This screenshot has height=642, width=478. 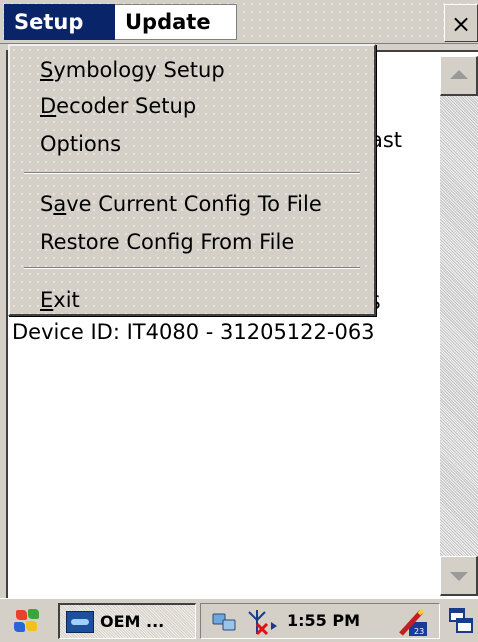 I want to click on taskbar: OEM ... 1:55 PM 23, so click(x=239, y=620).